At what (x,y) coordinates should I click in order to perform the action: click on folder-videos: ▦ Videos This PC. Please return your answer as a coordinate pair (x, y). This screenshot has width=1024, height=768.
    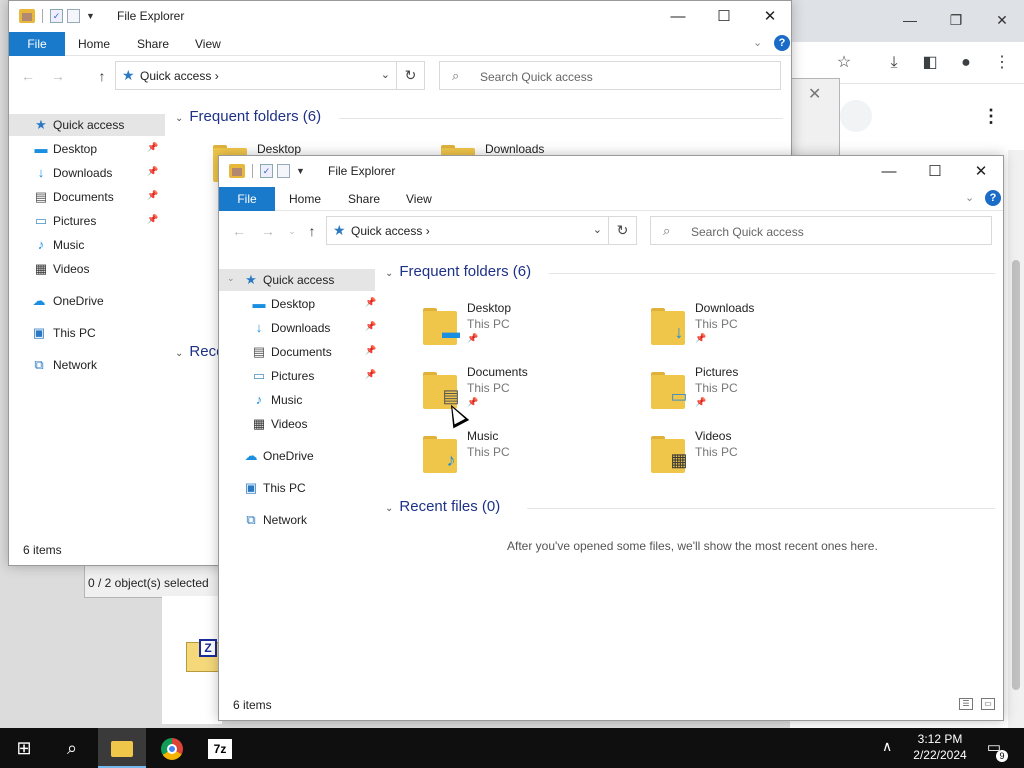
    Looking at the image, I should click on (759, 456).